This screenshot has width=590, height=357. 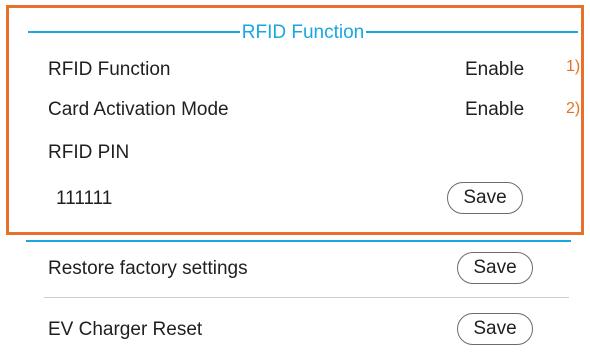 I want to click on restore-factory-settings-label: Restore factory settings, so click(x=148, y=268).